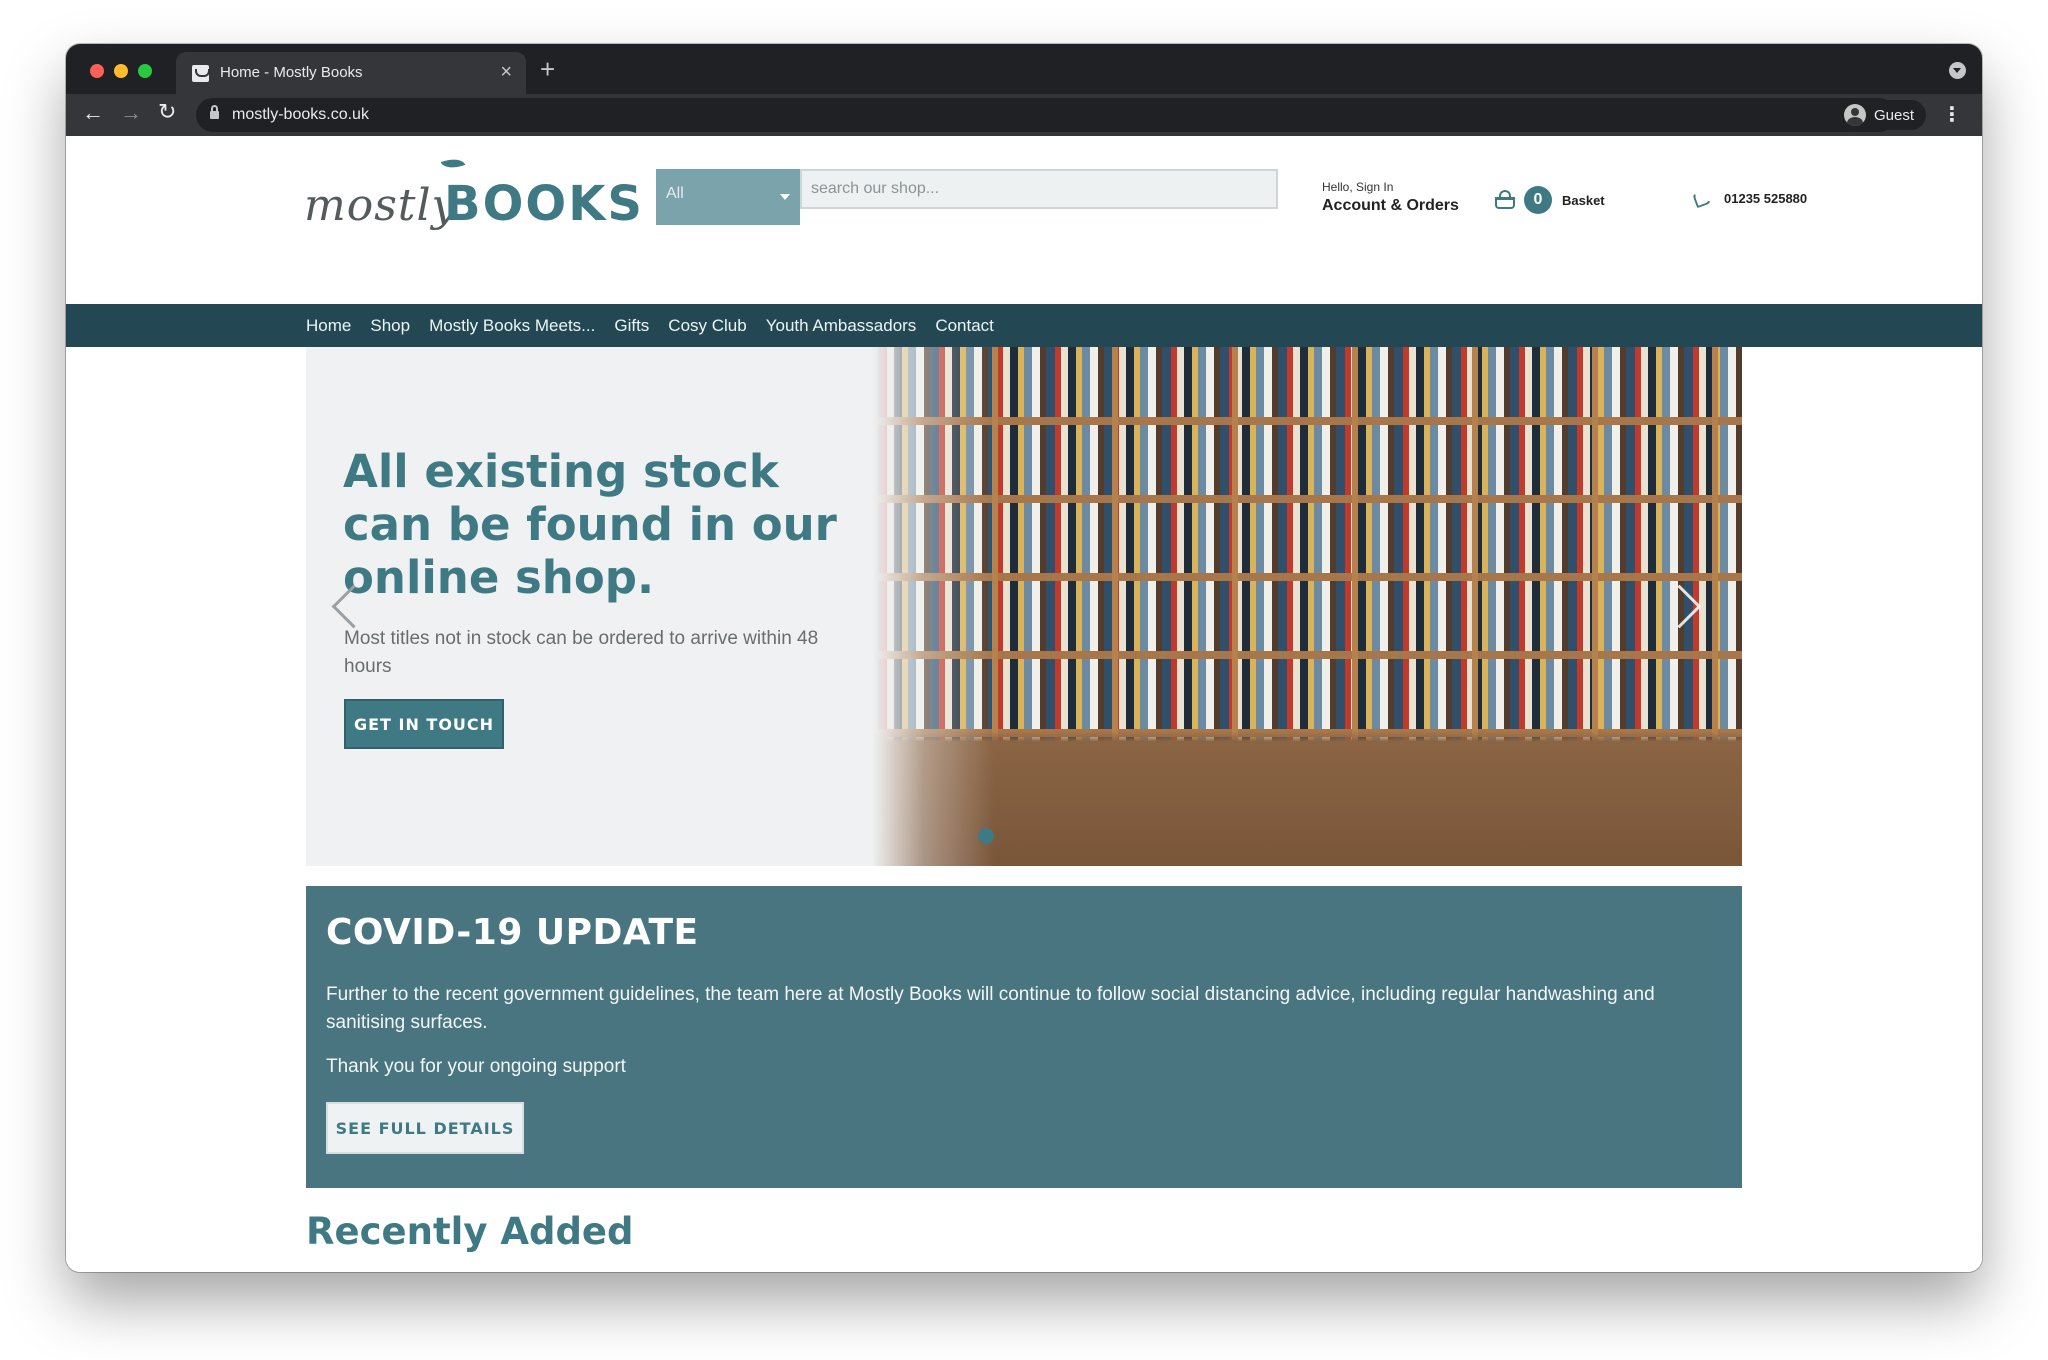 This screenshot has height=1360, width=2048. Describe the element at coordinates (470, 1231) in the screenshot. I see `recently-added-title: Recently Added` at that location.